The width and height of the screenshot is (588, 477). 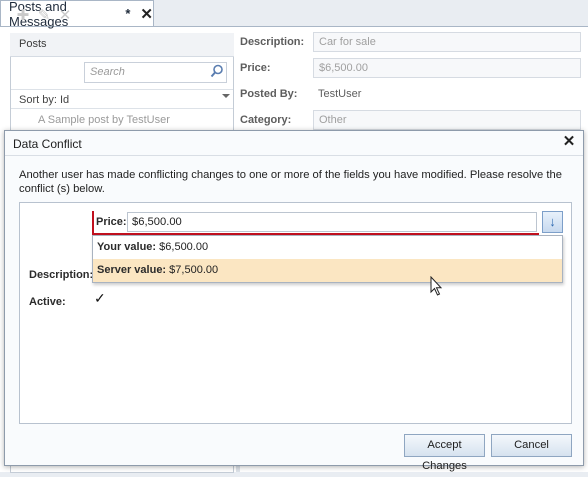 I want to click on dialog-title: Data Conflict, so click(x=294, y=143).